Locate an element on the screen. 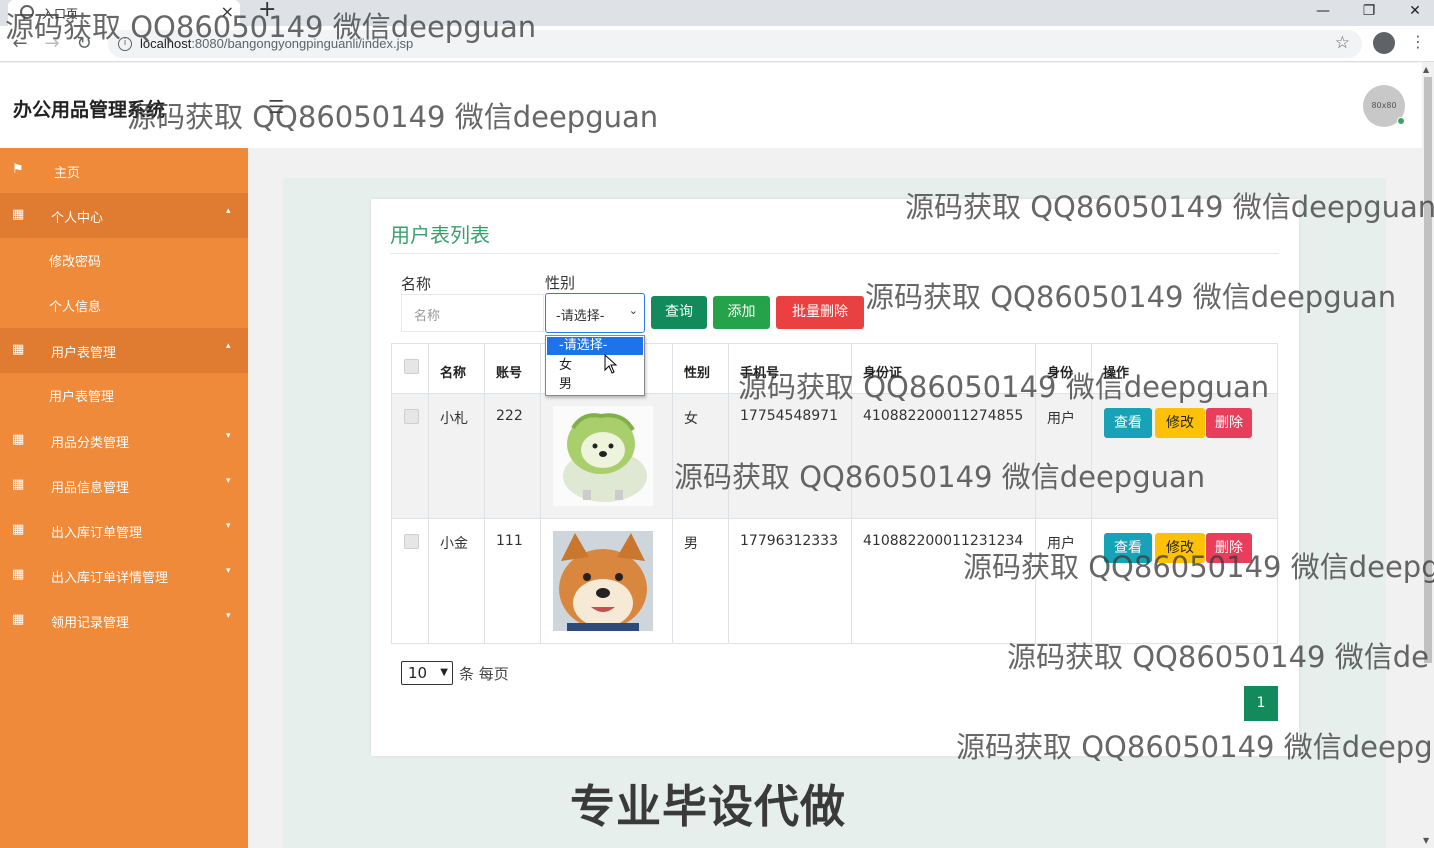  promo-banner: 专业毕设代做 is located at coordinates (708, 806).